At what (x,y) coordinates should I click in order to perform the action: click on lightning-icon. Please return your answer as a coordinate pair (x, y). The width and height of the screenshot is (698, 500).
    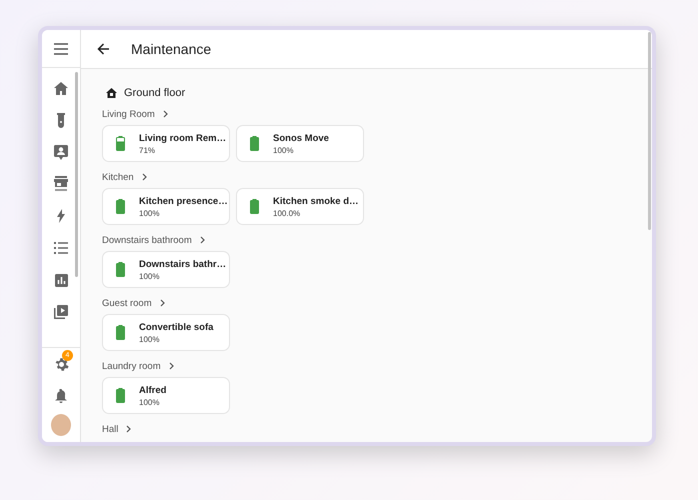
    Looking at the image, I should click on (61, 216).